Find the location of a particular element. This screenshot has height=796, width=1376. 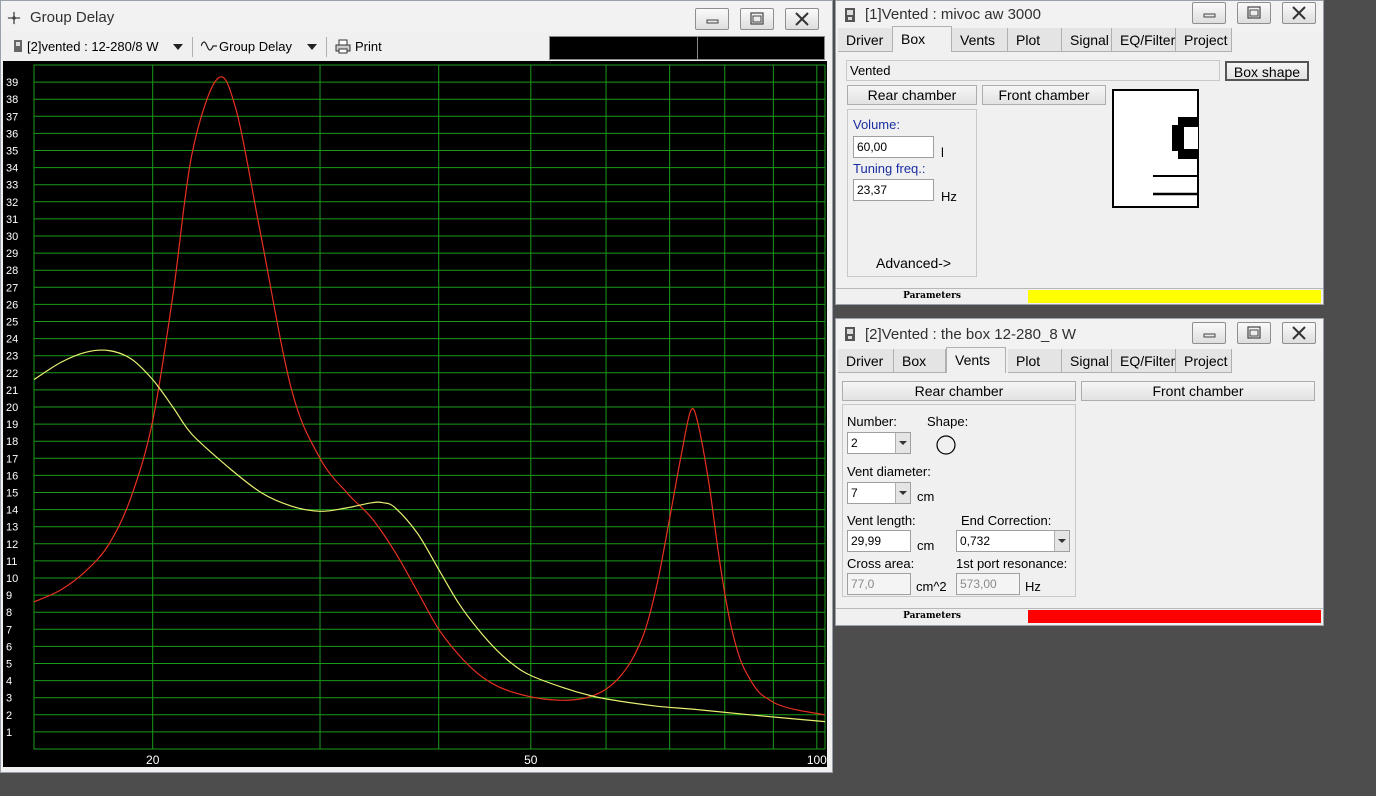

y-tick-label: 12 is located at coordinates (12, 545).